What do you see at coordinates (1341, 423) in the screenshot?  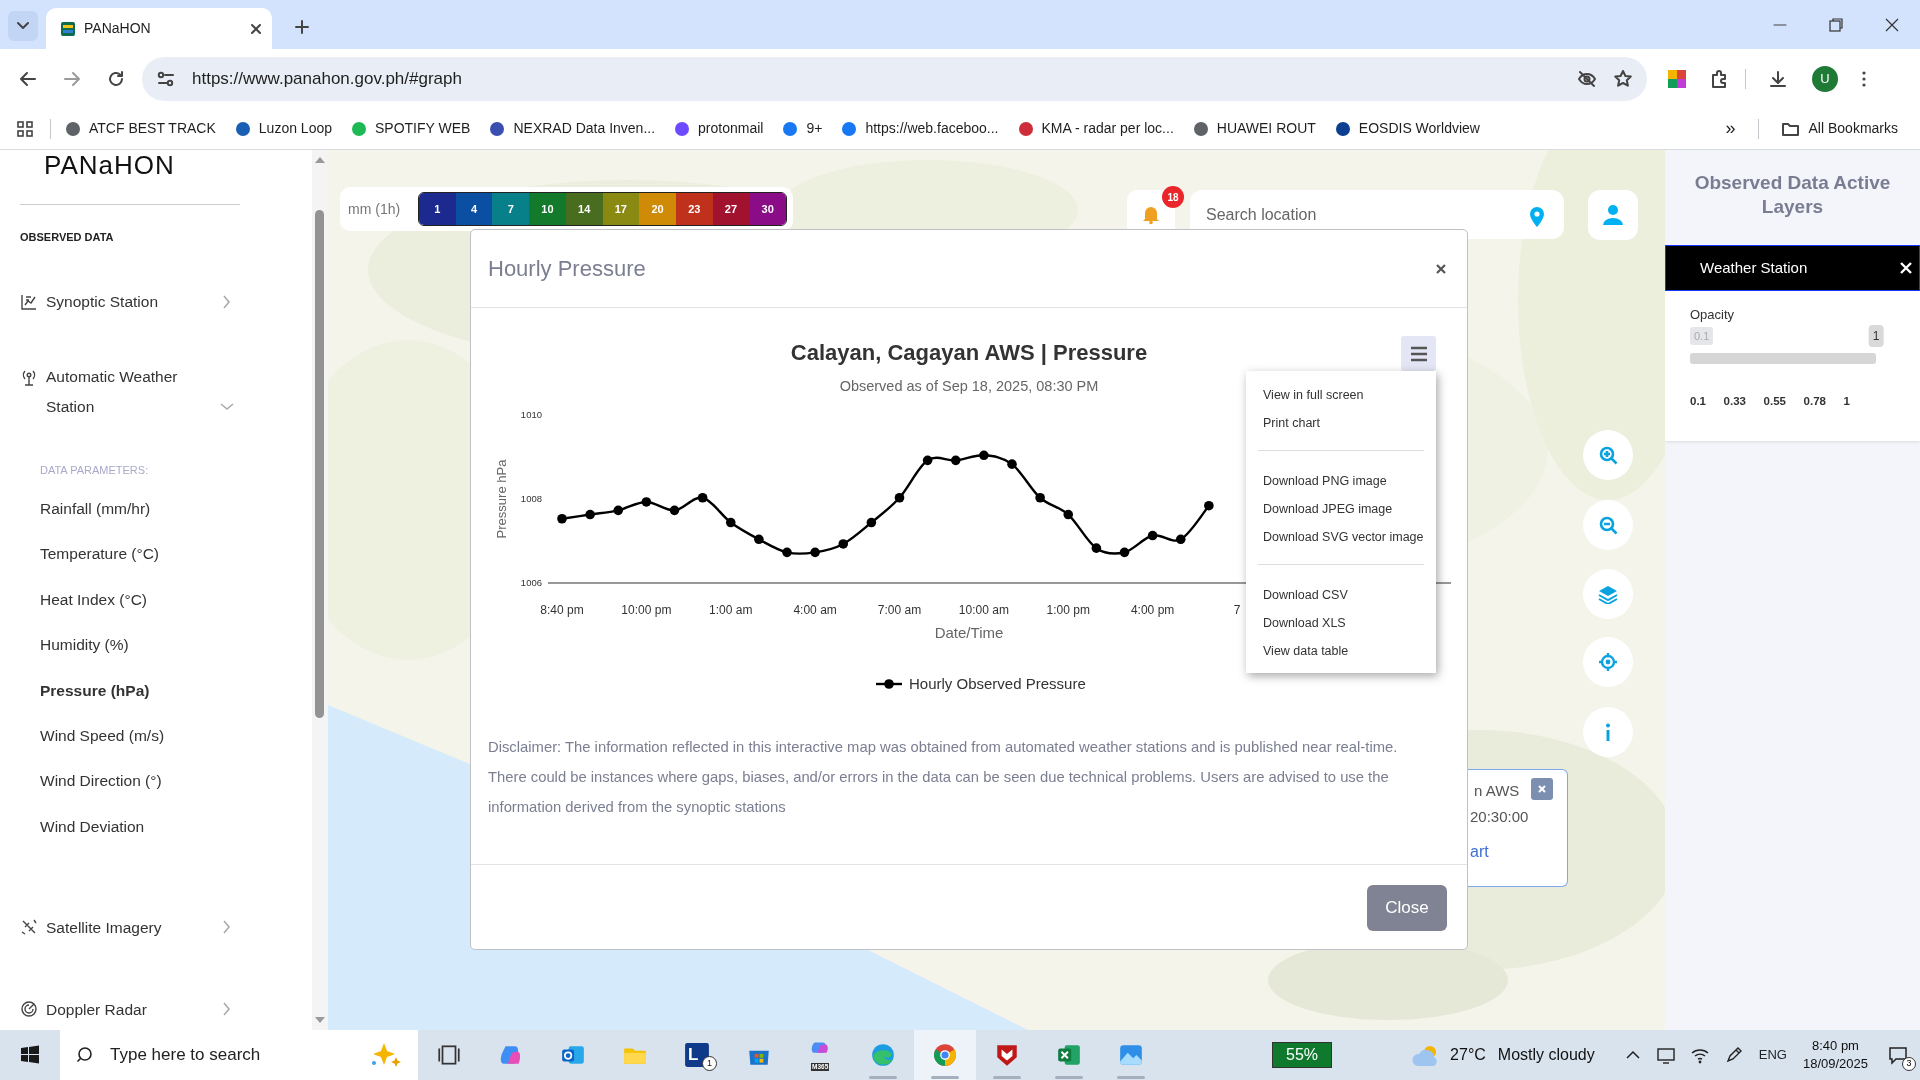 I see `menu-item: Print chart` at bounding box center [1341, 423].